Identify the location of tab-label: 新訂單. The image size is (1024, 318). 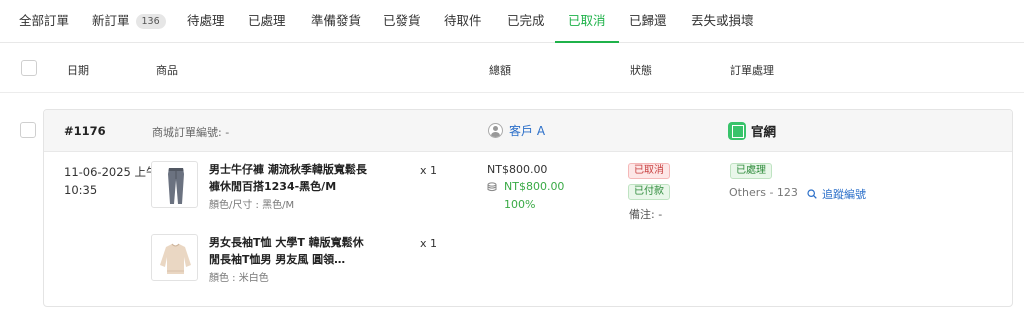
(111, 20).